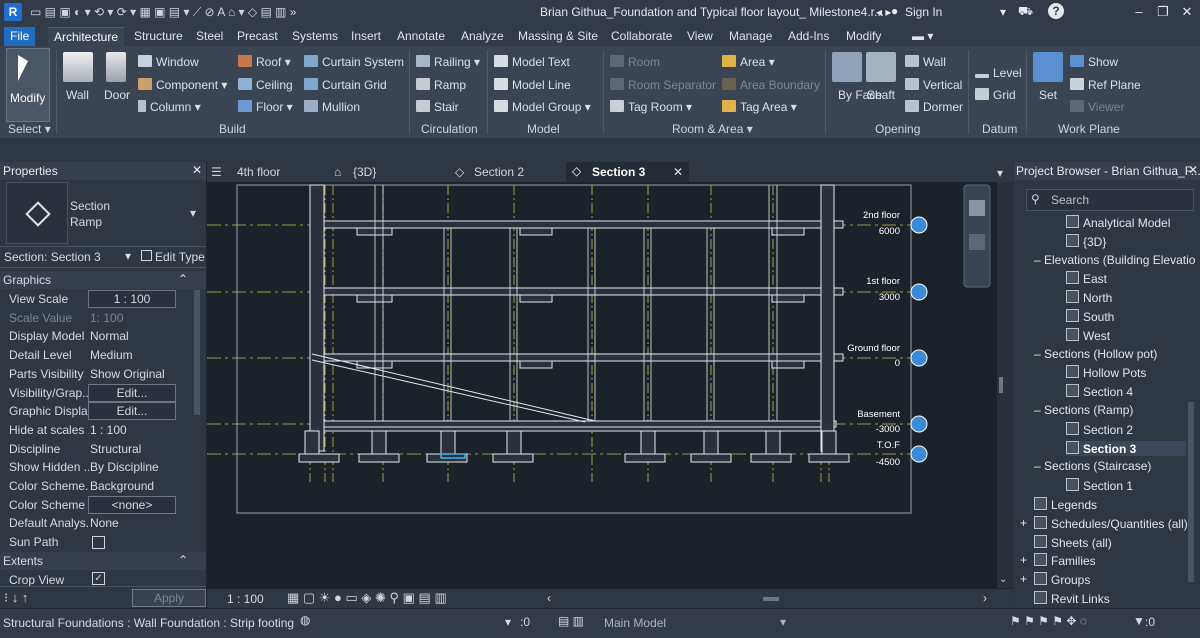 Image resolution: width=1200 pixels, height=638 pixels. What do you see at coordinates (934, 107) in the screenshot?
I see `dormer-button: Dormer` at bounding box center [934, 107].